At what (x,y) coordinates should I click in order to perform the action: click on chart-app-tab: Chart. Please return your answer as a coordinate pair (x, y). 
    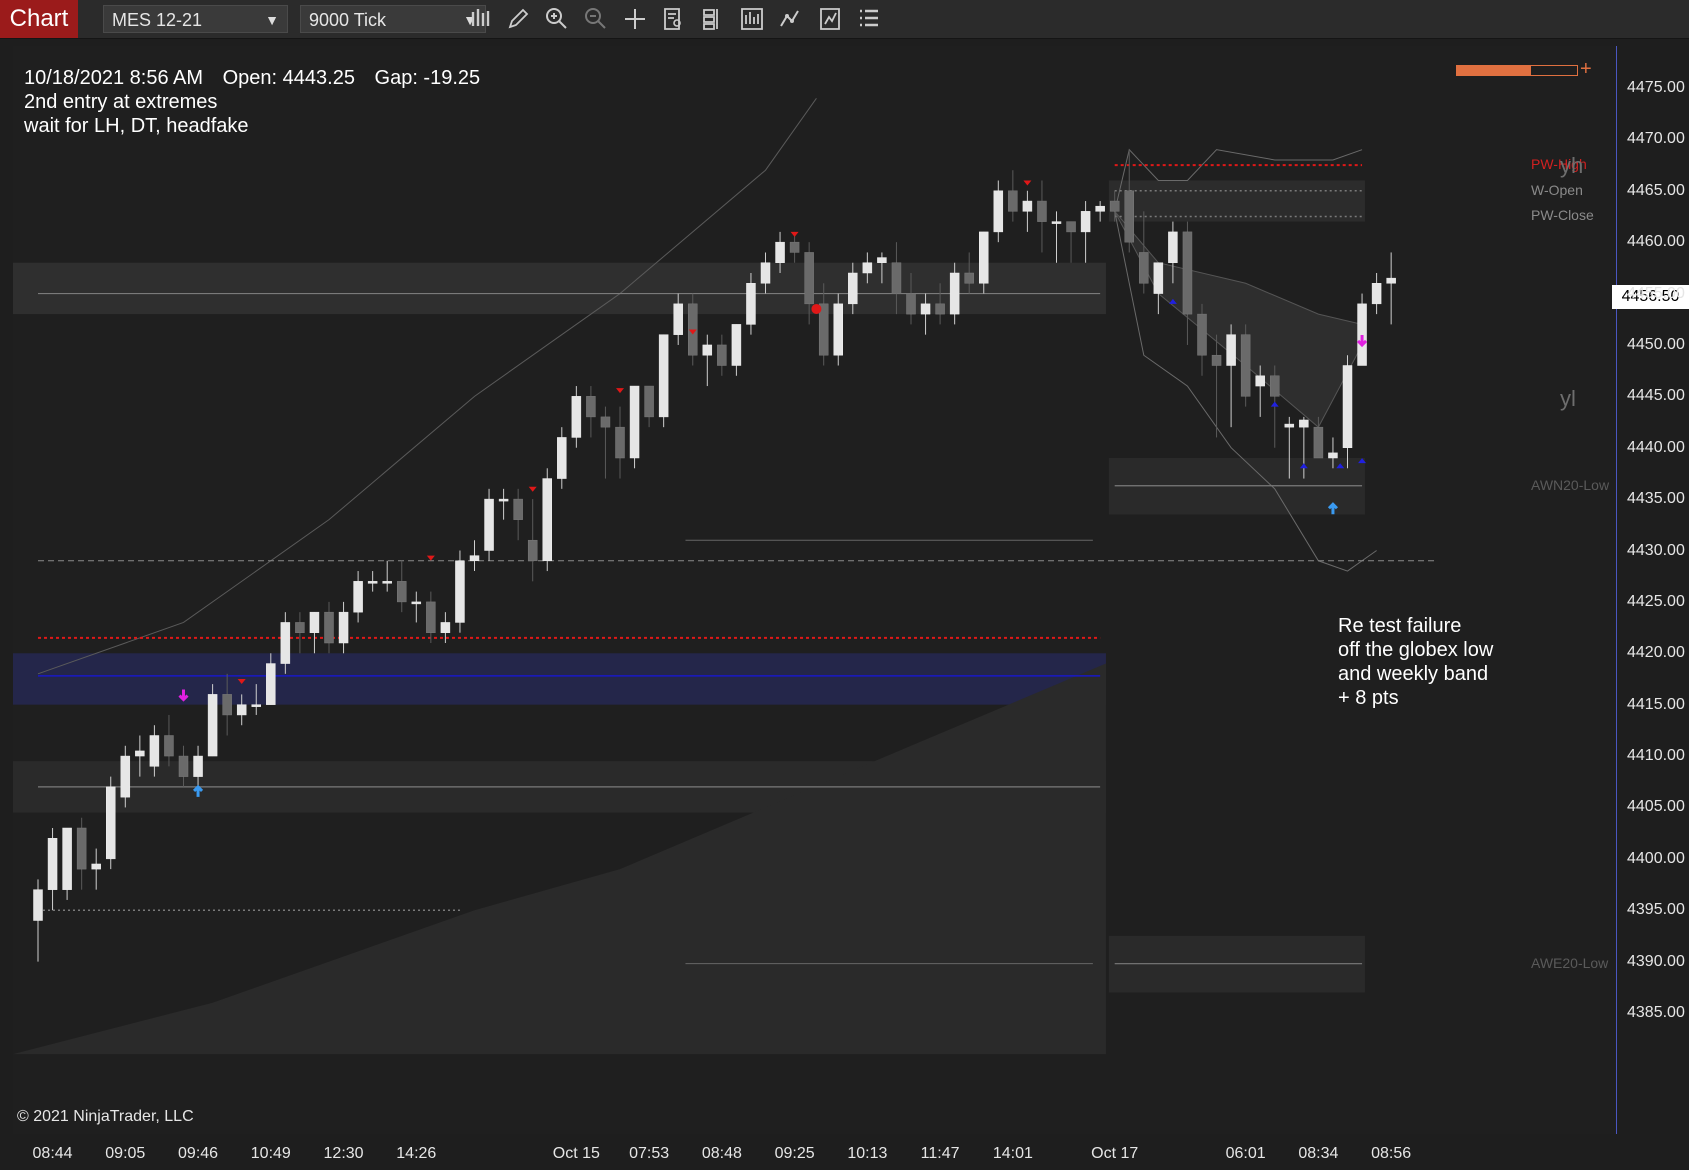
    Looking at the image, I should click on (39, 19).